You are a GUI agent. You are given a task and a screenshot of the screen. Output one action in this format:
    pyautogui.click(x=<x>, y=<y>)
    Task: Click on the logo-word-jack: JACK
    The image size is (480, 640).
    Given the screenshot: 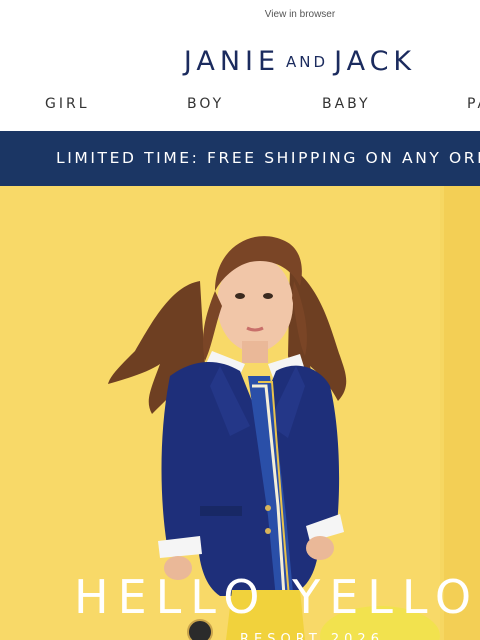 What is the action you would take?
    pyautogui.click(x=375, y=61)
    